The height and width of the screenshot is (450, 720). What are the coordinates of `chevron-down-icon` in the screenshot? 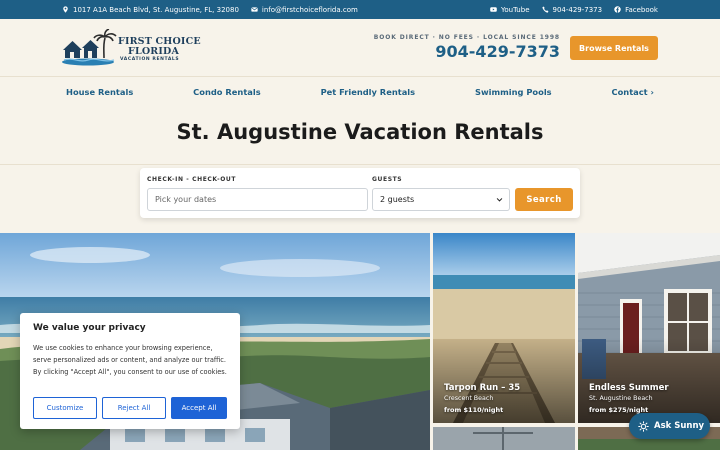 It's located at (499, 200).